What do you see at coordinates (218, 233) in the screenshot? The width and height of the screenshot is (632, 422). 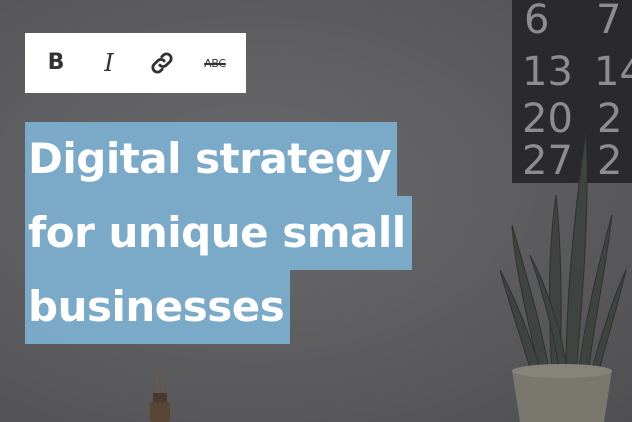 I see `selected-text: for unique small` at bounding box center [218, 233].